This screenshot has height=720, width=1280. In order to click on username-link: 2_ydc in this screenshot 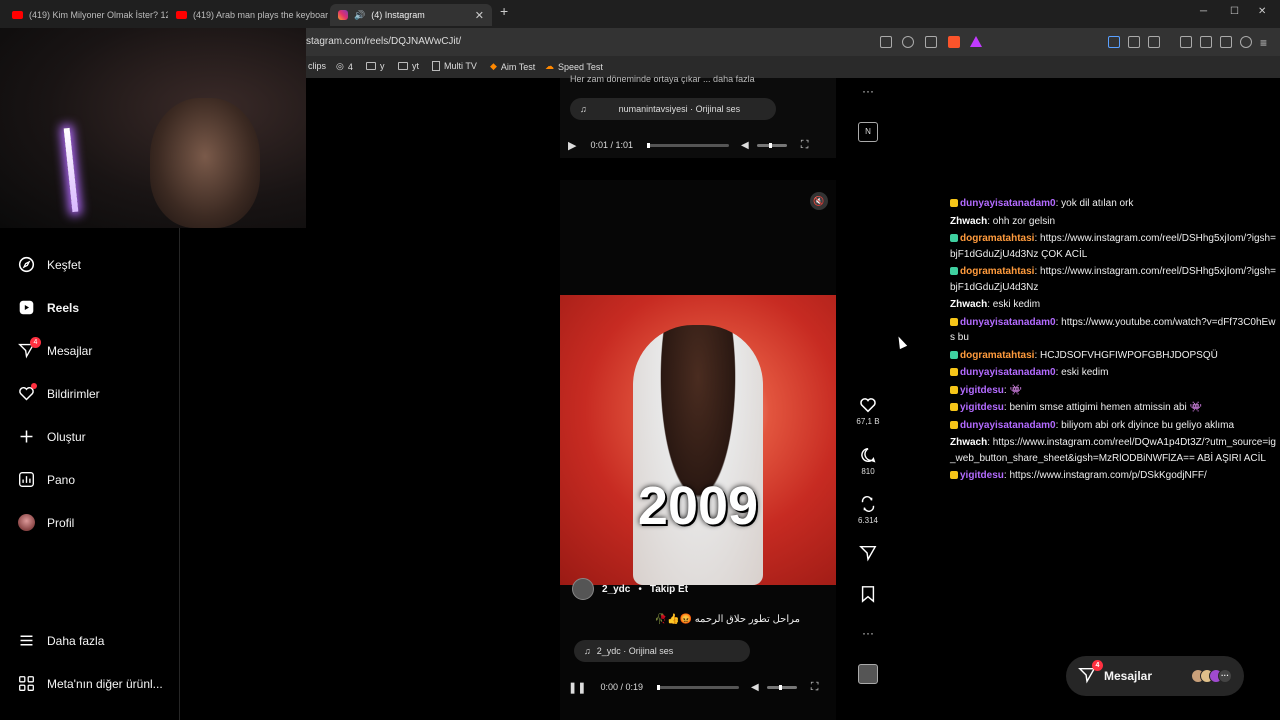, I will do `click(616, 589)`.